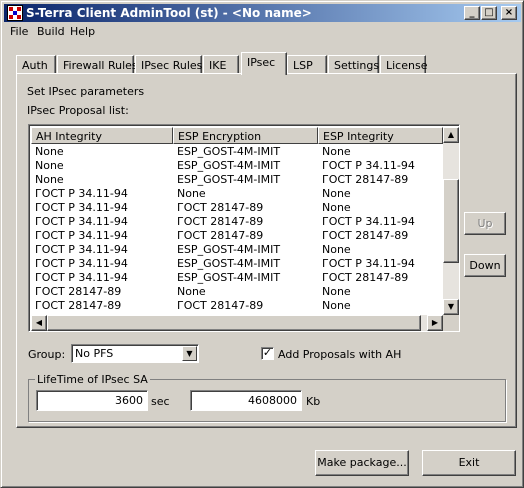 Image resolution: width=524 pixels, height=488 pixels. What do you see at coordinates (39, 323) in the screenshot?
I see `scroll-left-icon: ◀` at bounding box center [39, 323].